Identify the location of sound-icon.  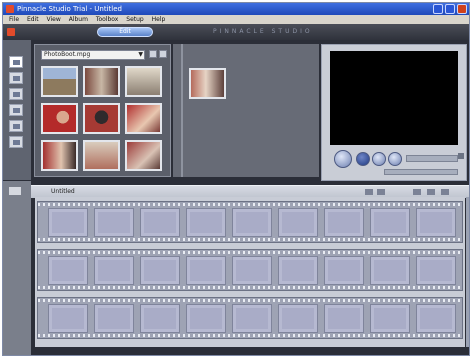
(16, 142).